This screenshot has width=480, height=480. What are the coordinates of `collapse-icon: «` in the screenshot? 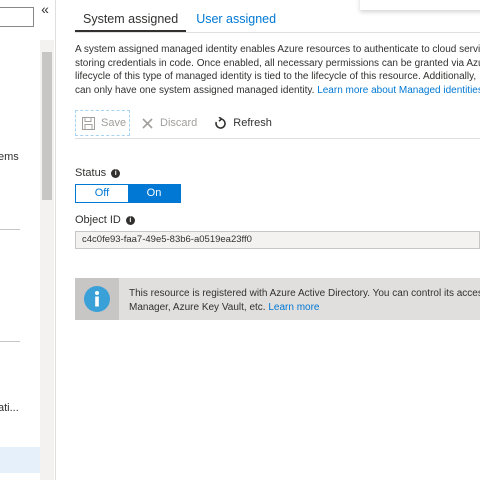 It's located at (45, 10).